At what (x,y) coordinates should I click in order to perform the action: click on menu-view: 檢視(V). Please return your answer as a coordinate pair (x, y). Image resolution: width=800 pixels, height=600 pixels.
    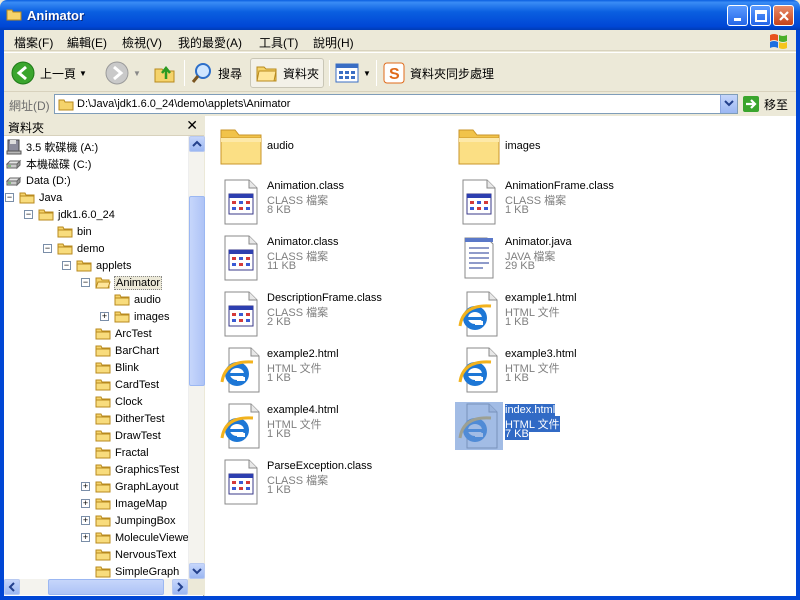
    Looking at the image, I should click on (142, 42).